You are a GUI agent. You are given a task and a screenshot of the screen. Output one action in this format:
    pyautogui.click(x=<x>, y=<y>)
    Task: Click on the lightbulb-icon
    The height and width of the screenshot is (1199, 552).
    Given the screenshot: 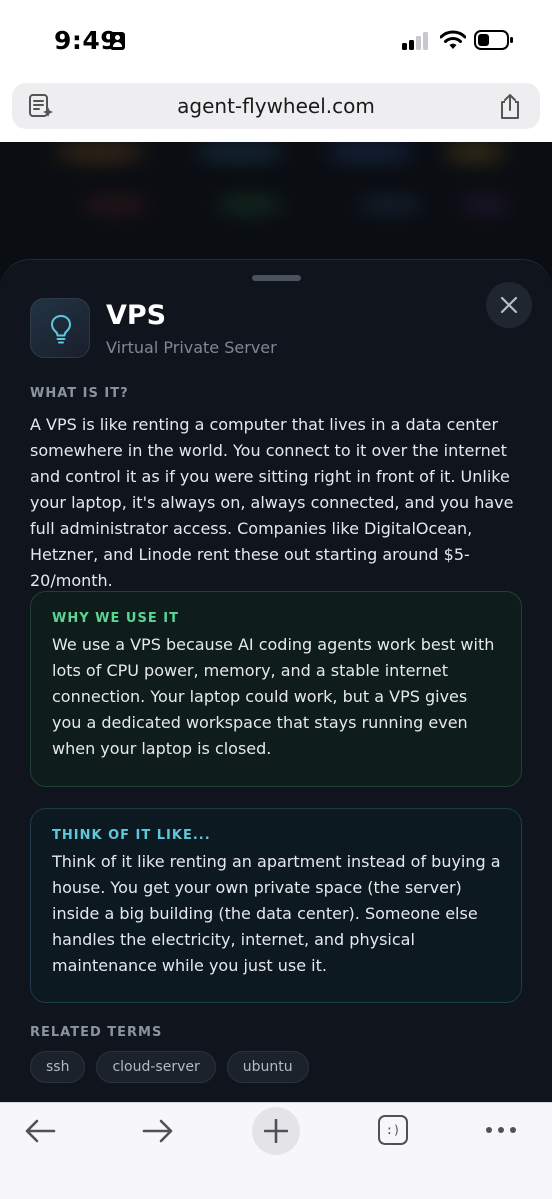 What is the action you would take?
    pyautogui.click(x=61, y=329)
    